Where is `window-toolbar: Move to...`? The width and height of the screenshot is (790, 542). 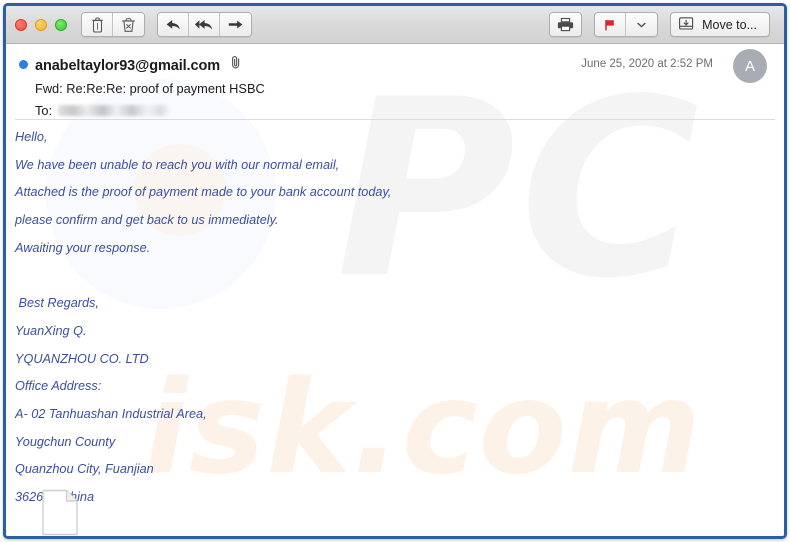
window-toolbar: Move to... is located at coordinates (395, 25).